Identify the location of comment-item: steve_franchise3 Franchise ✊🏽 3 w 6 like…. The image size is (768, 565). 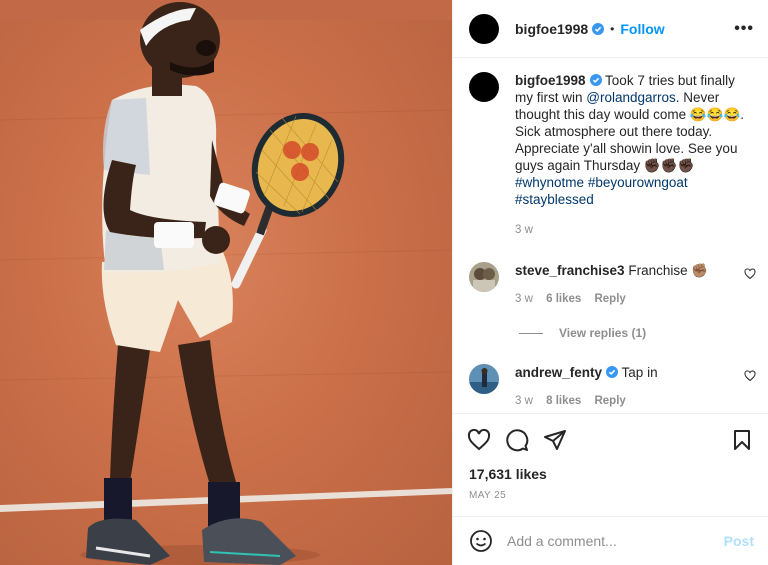
(613, 283).